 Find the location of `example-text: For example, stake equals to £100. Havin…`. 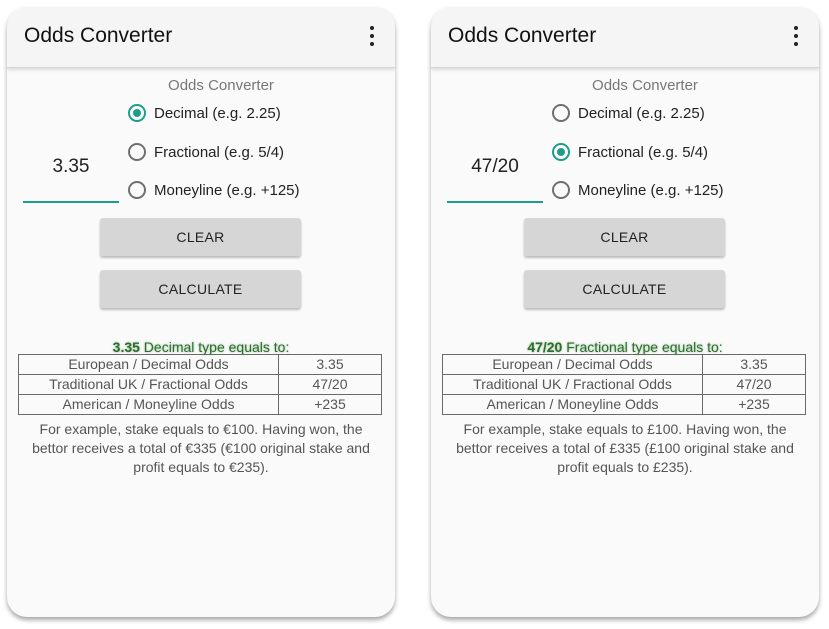

example-text: For example, stake equals to £100. Havin… is located at coordinates (625, 448).